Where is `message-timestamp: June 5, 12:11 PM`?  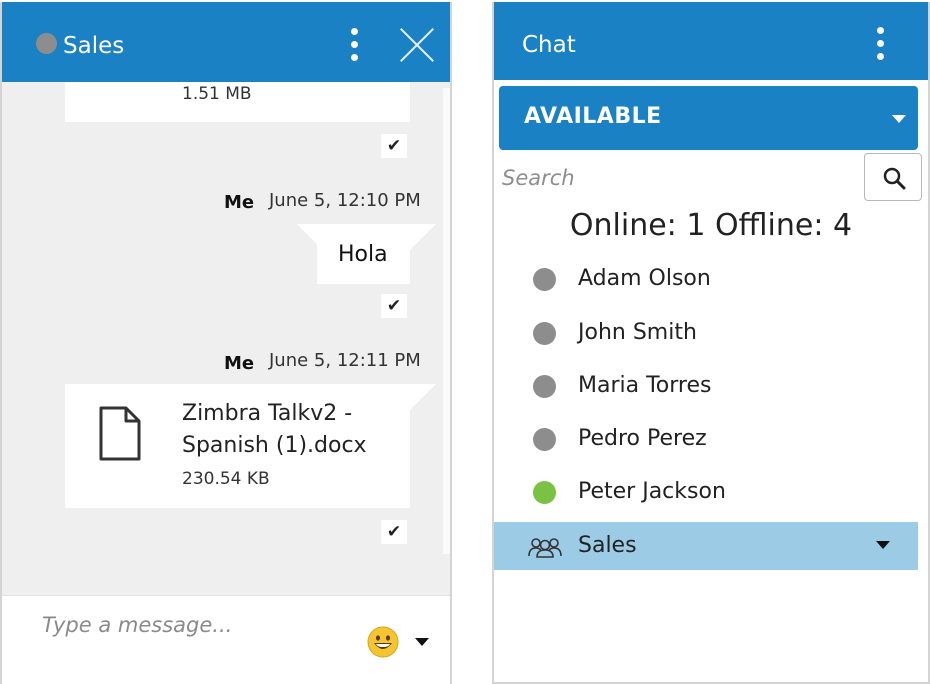 message-timestamp: June 5, 12:11 PM is located at coordinates (345, 360).